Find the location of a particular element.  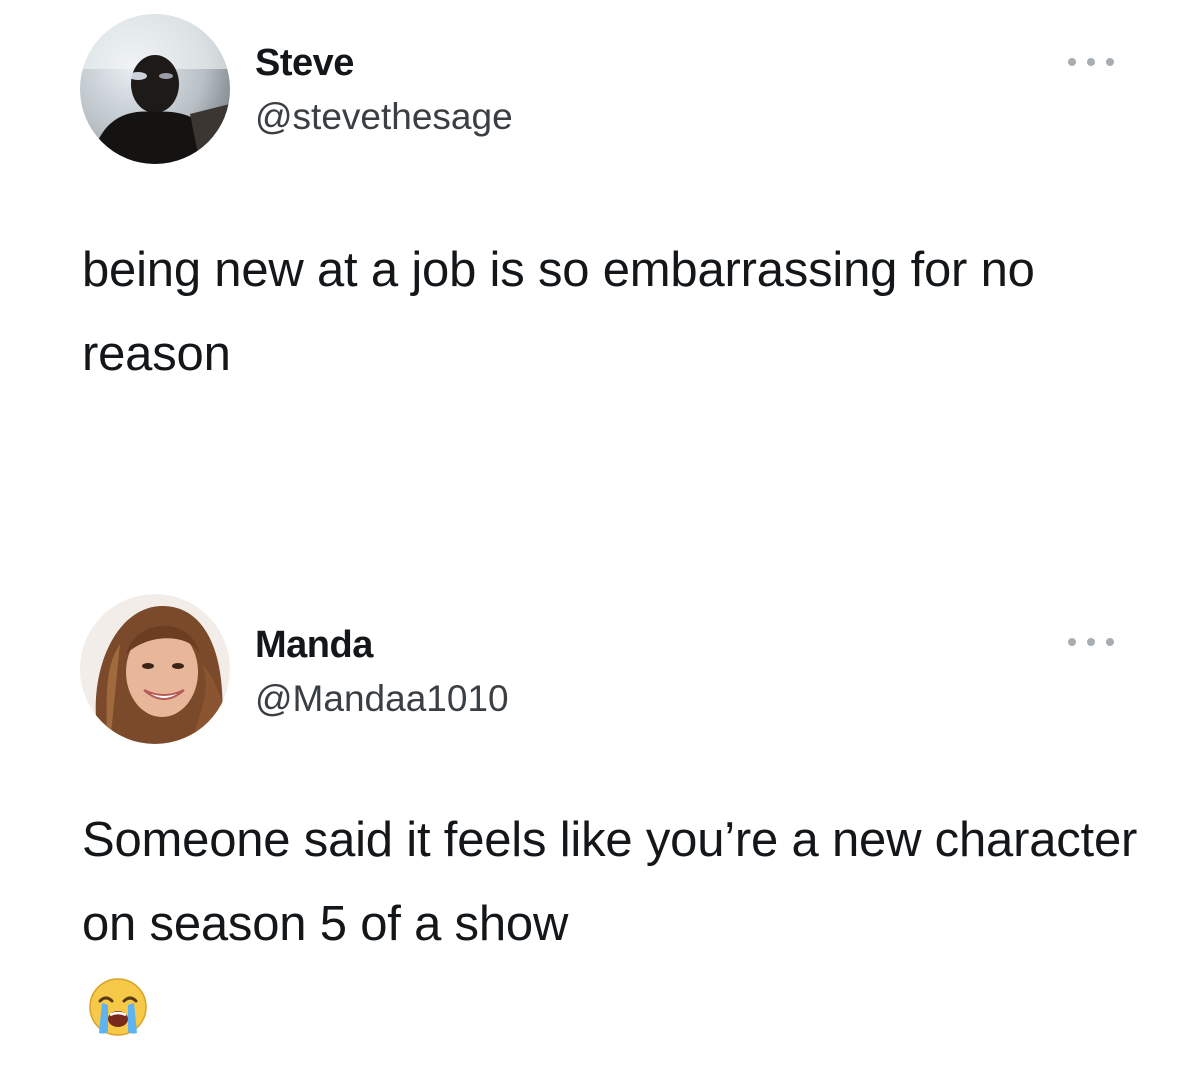

avatar-steve-image is located at coordinates (155, 89).